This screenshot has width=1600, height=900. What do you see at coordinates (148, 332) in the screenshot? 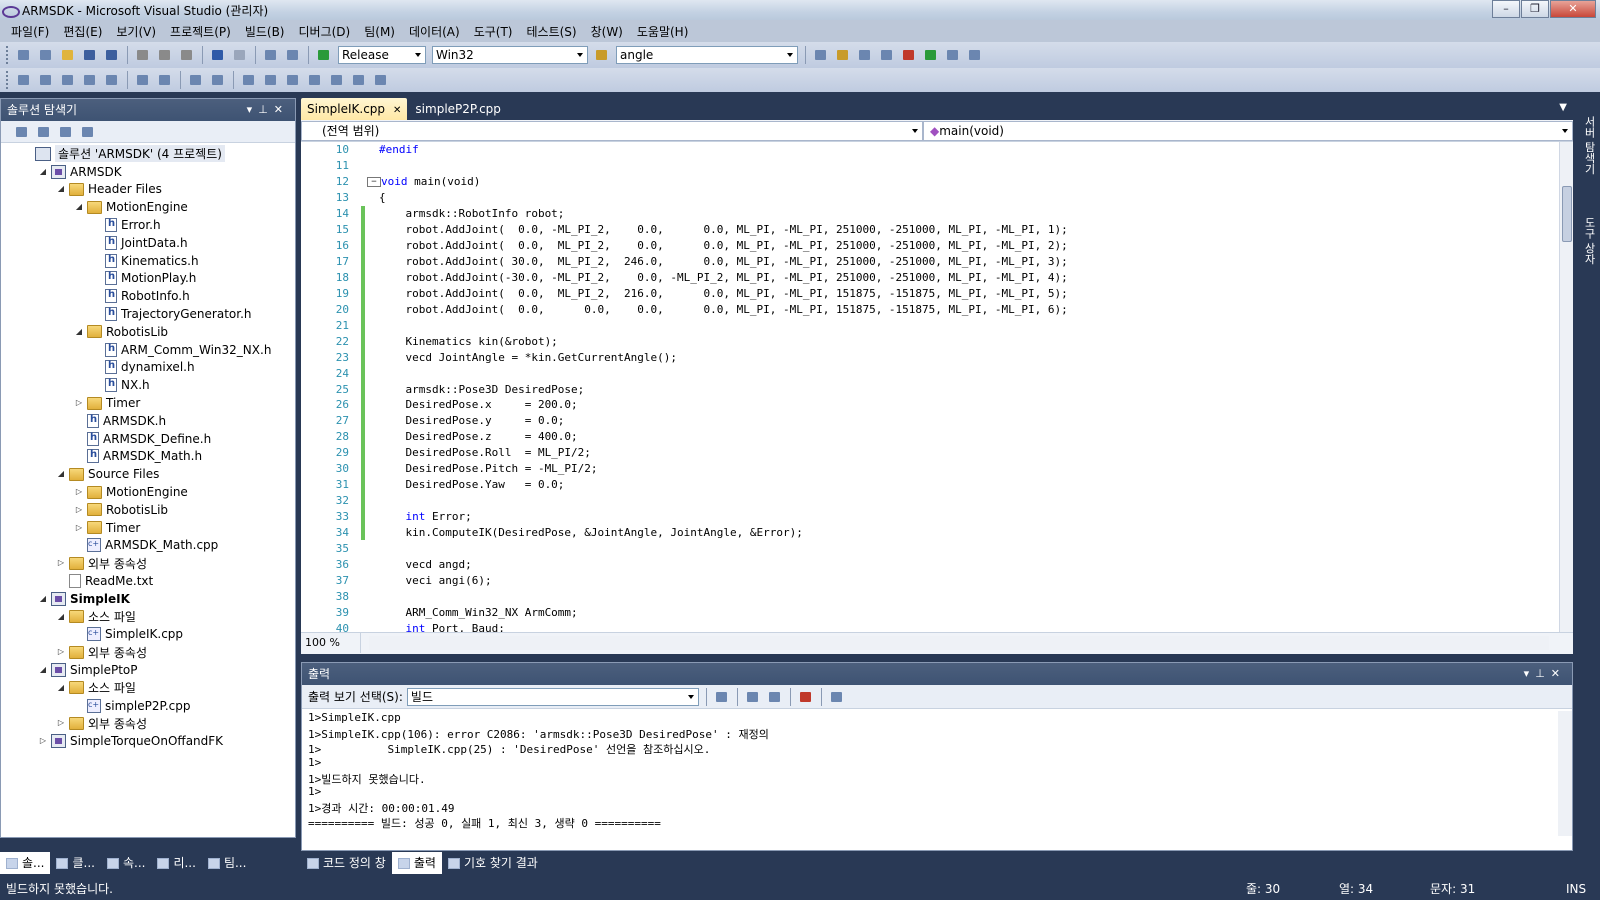
I see `tree-item: ◢ RobotisLib` at bounding box center [148, 332].